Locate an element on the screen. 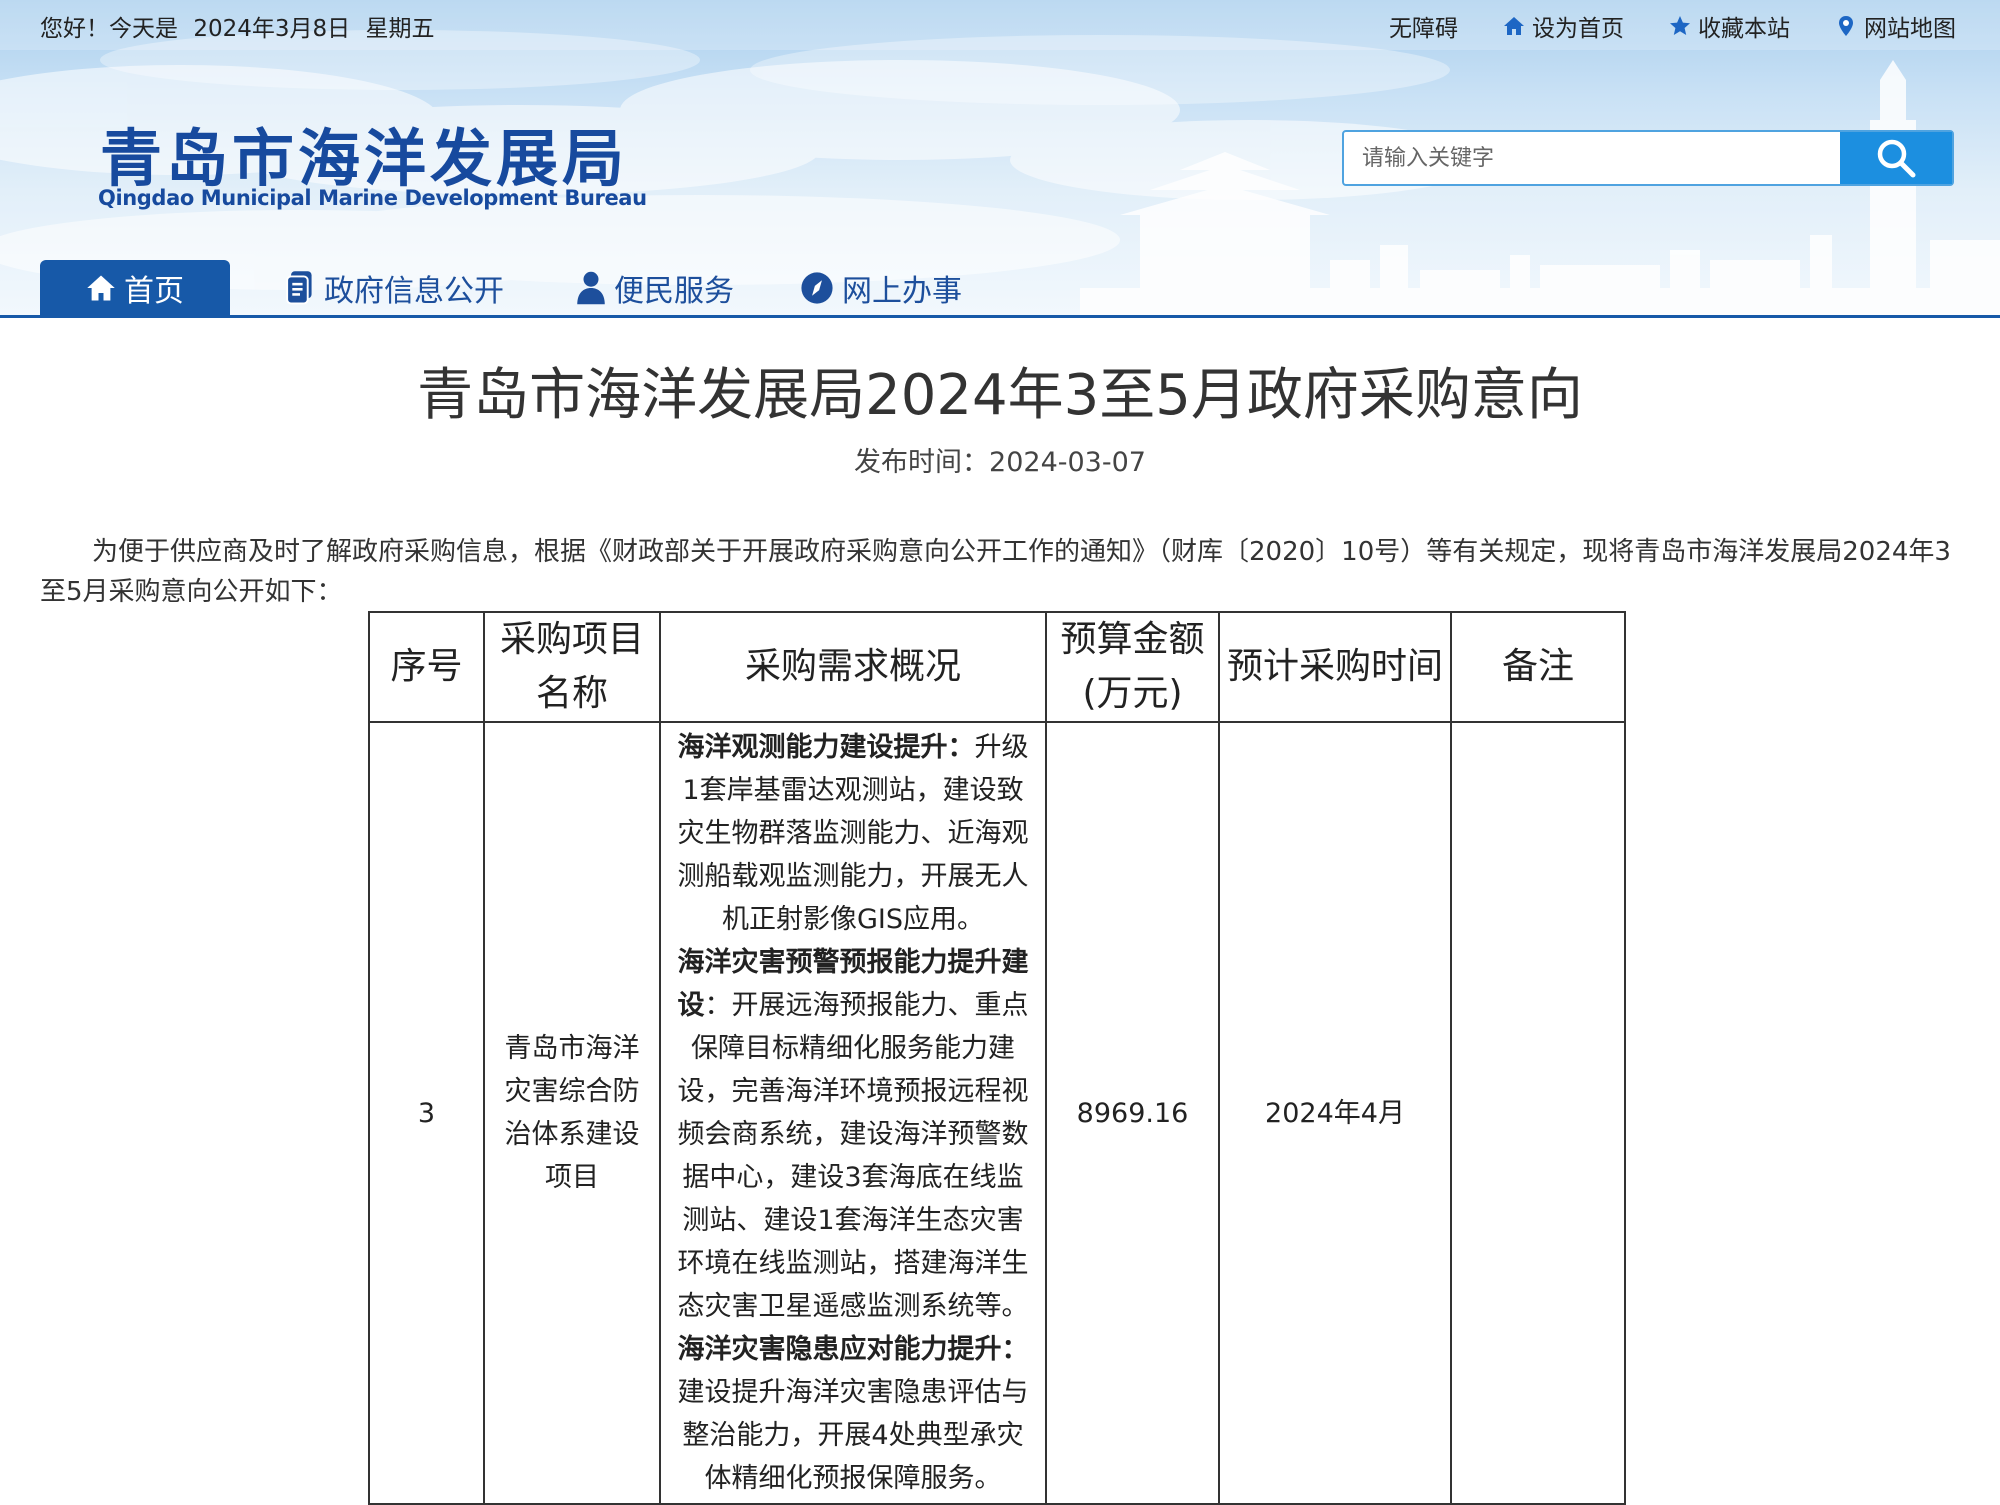  top-bar: 您好！今天是 2024年3月8日 星期五 无障碍 设为首页 收藏本站 网站地图 is located at coordinates (1000, 25).